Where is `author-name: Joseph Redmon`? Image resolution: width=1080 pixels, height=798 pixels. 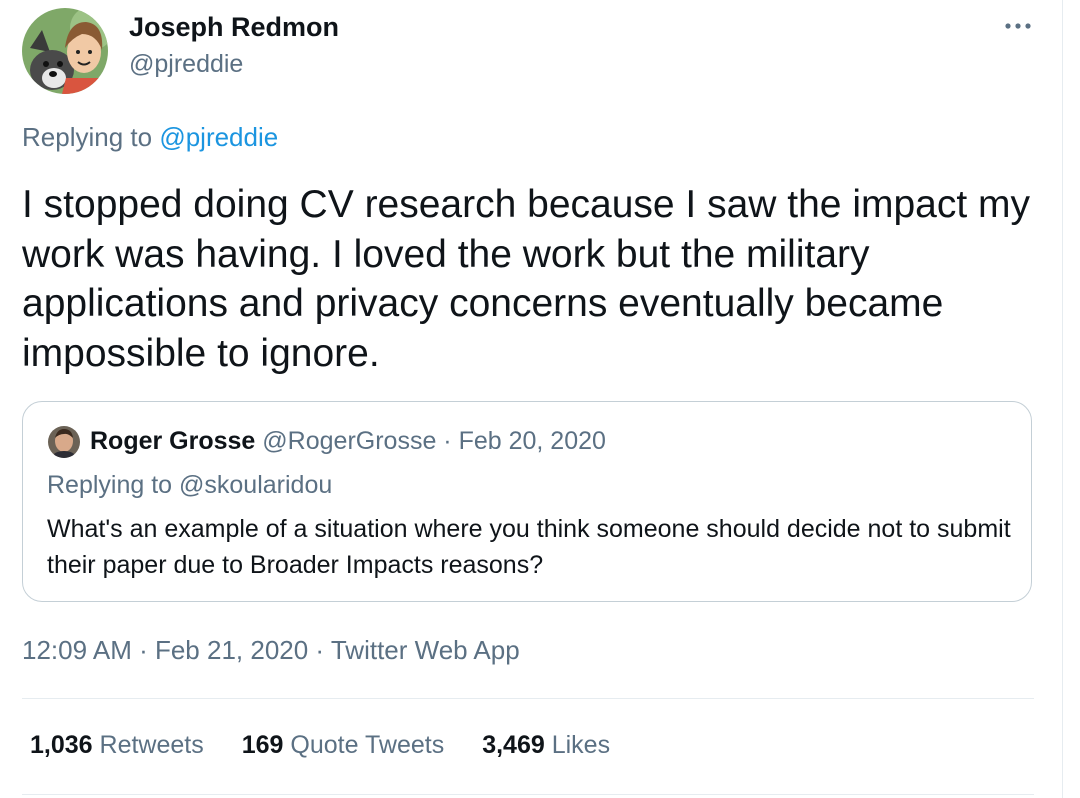
author-name: Joseph Redmon is located at coordinates (234, 27).